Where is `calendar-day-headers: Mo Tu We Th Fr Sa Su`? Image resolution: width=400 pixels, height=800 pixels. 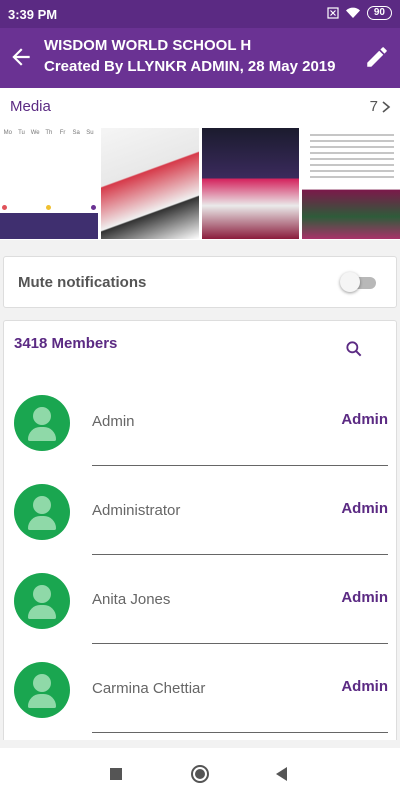 calendar-day-headers: Mo Tu We Th Fr Sa Su is located at coordinates (49, 133).